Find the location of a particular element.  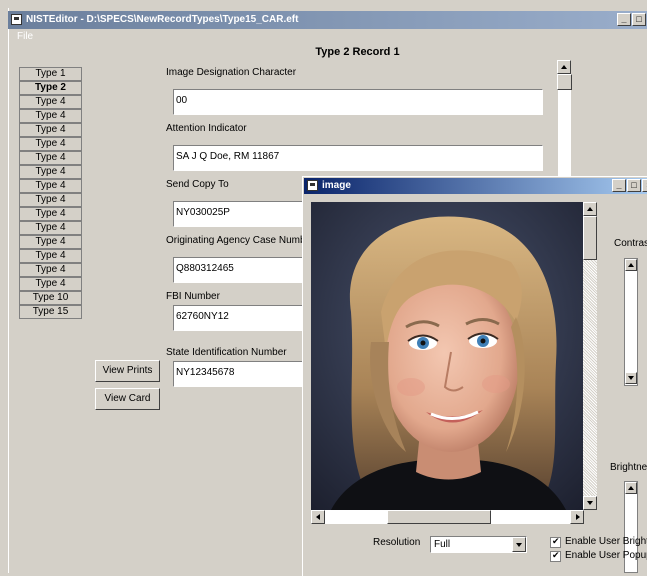

menu-file: File is located at coordinates (25, 36).